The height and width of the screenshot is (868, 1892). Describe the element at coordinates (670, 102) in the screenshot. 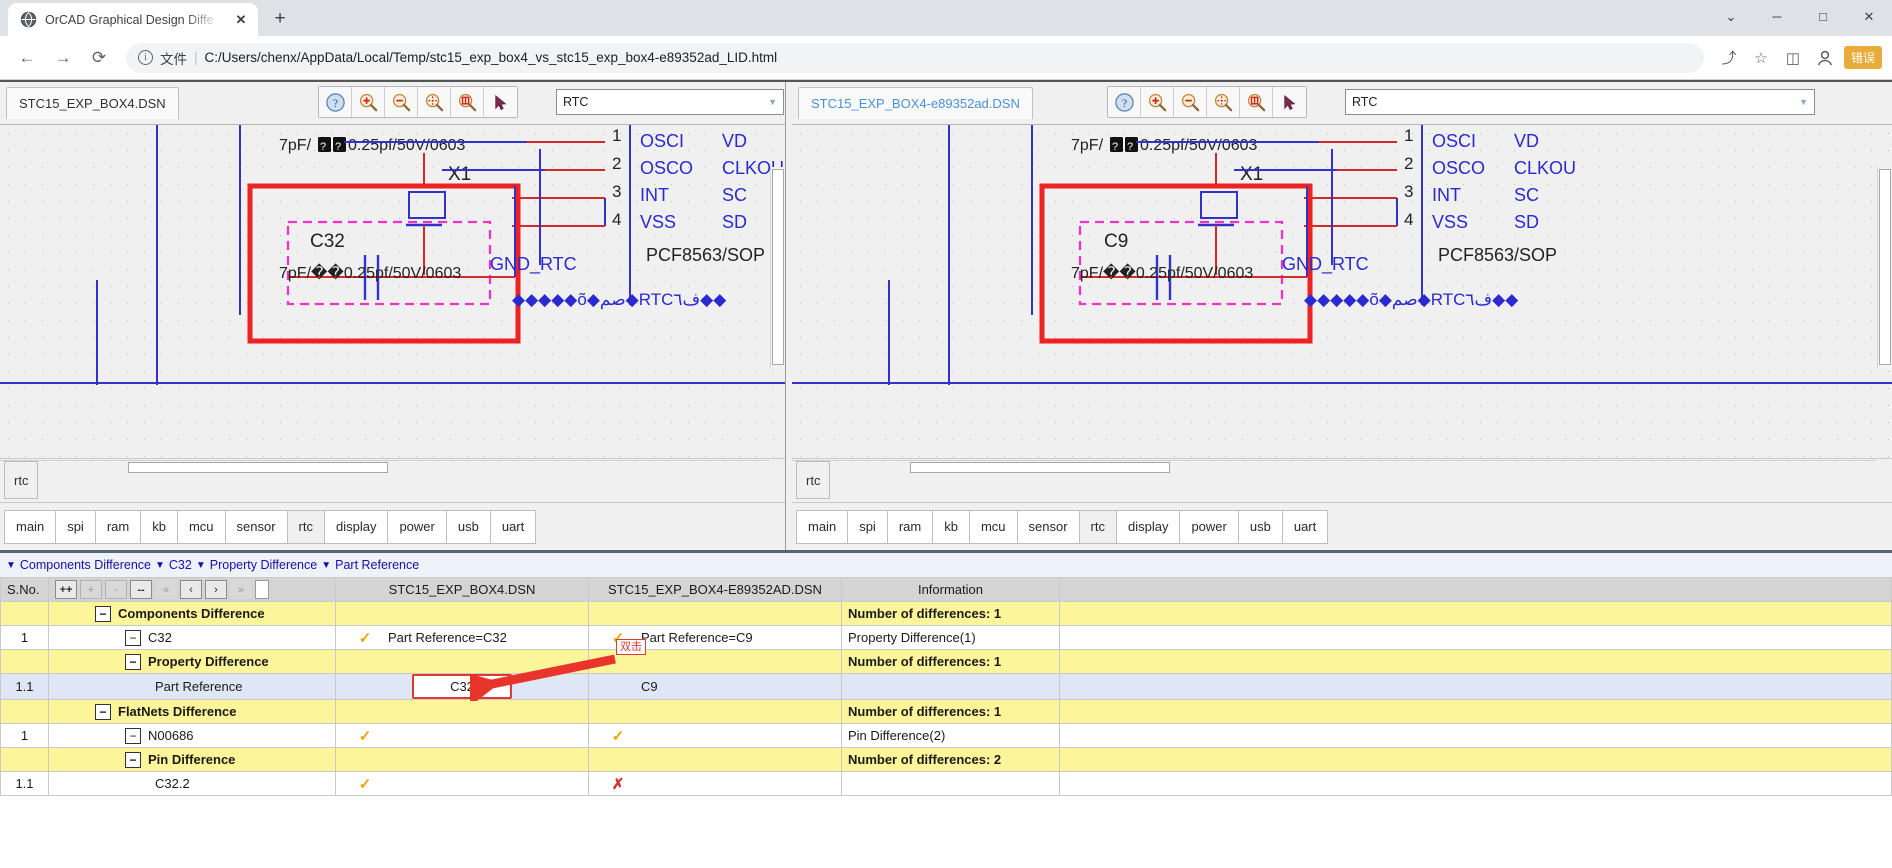

I see `left-page-combo: RTC ▼` at that location.